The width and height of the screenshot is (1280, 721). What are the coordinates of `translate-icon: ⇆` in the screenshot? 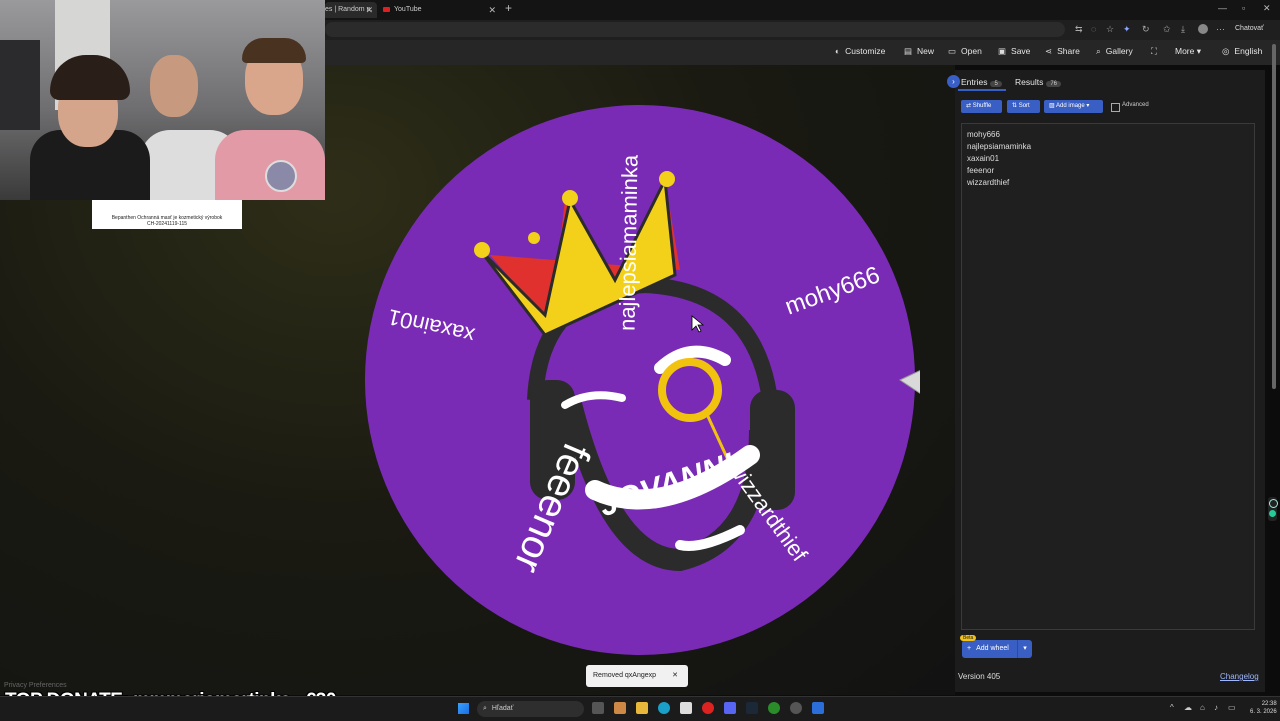 It's located at (1079, 29).